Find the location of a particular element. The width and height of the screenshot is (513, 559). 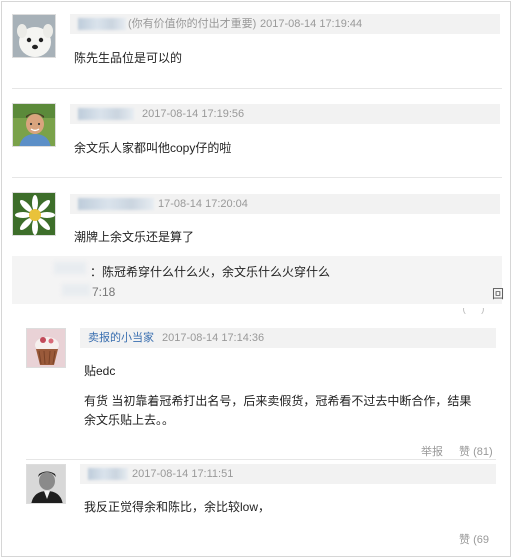

reply-body: 我反正觉得余和陈比，余比较low， is located at coordinates (177, 507).